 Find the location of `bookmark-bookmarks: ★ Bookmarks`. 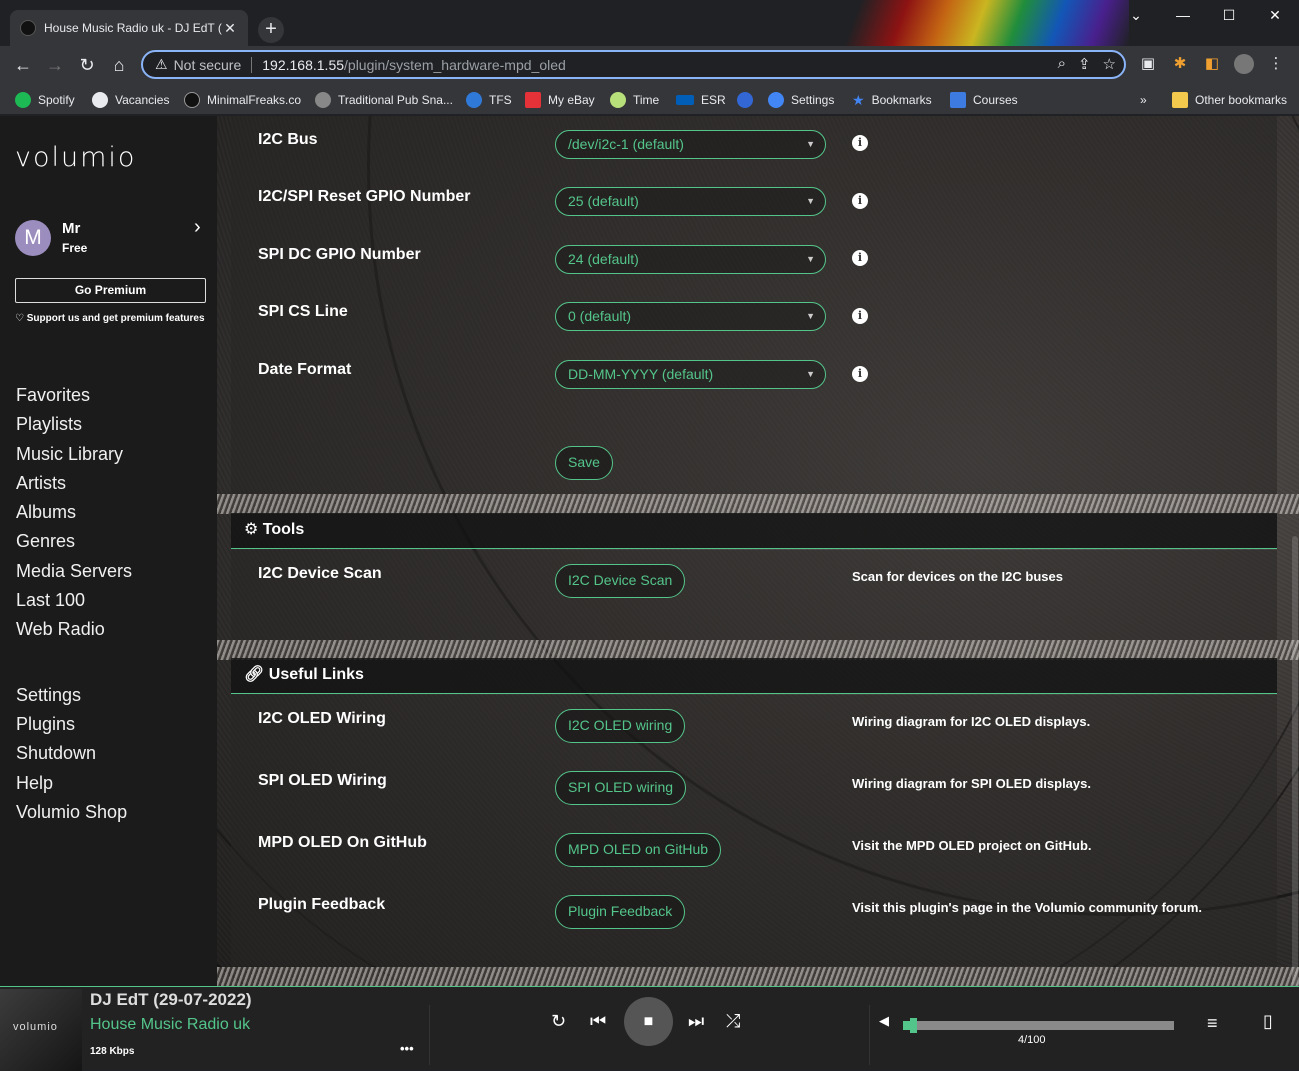

bookmark-bookmarks: ★ Bookmarks is located at coordinates (892, 100).